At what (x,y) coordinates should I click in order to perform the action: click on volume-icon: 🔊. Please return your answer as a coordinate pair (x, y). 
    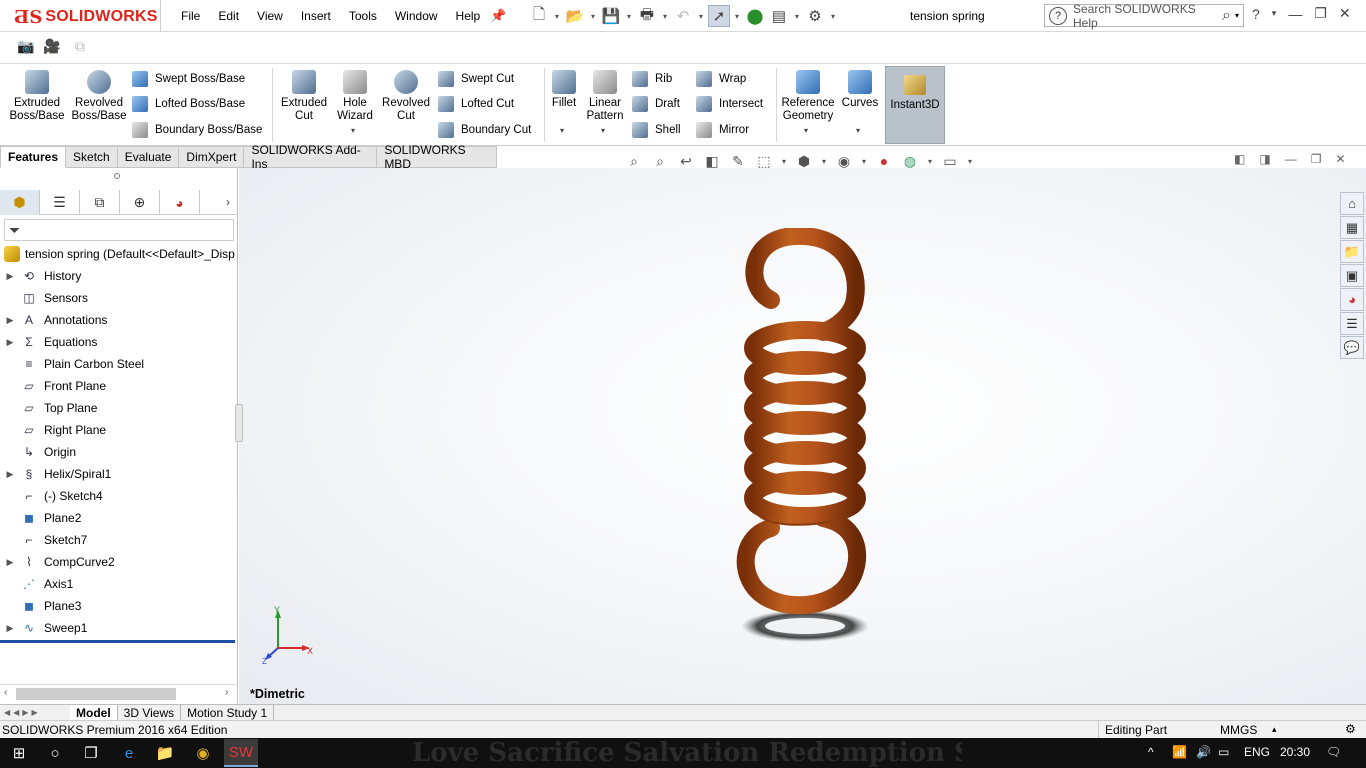
    Looking at the image, I should click on (1203, 752).